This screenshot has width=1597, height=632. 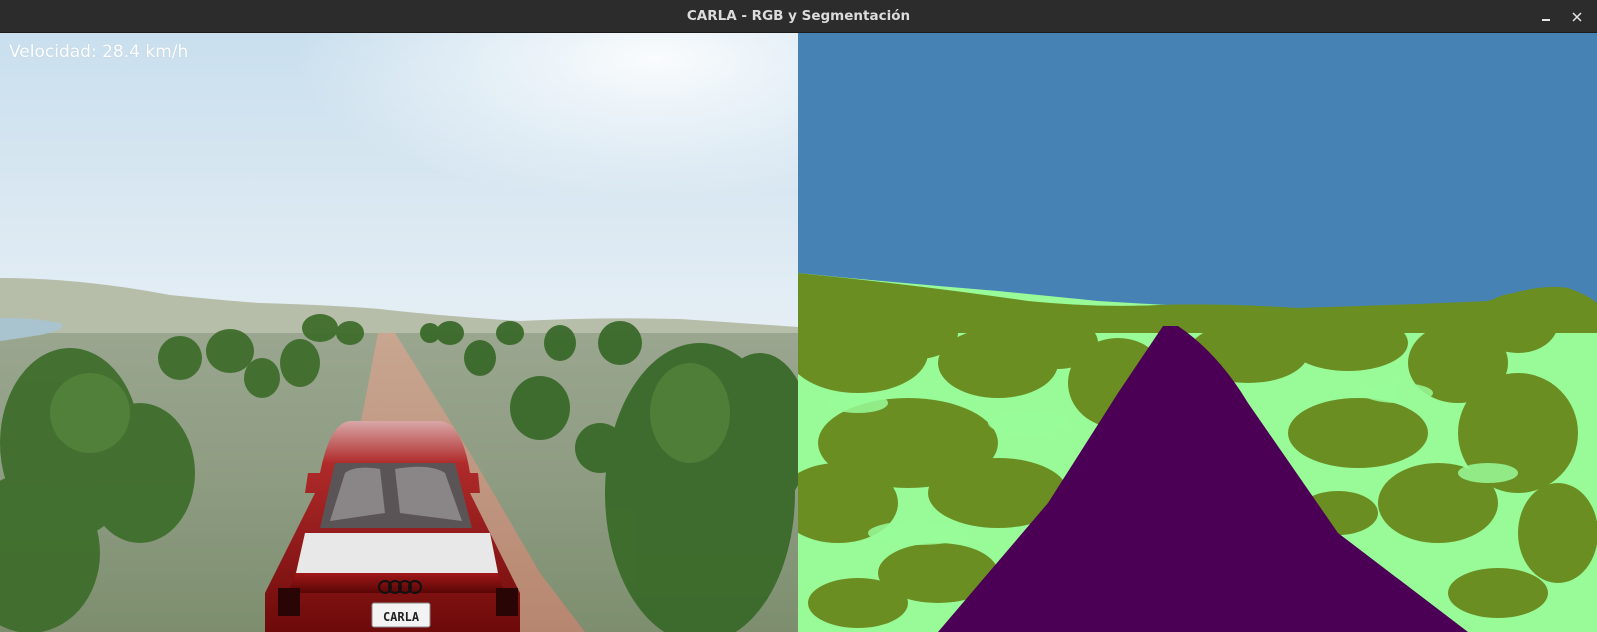 I want to click on title-bar: CARLA - RGB y Segmentación, so click(x=798, y=16).